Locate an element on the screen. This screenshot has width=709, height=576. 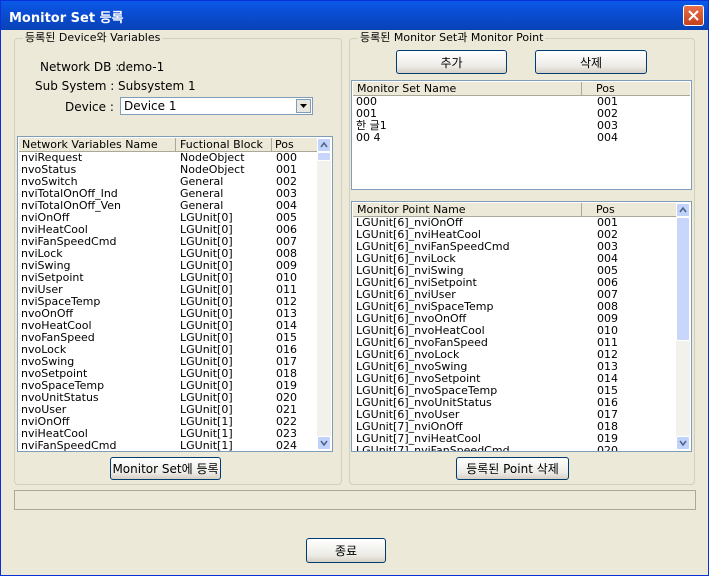
device-select: Device 1 is located at coordinates (216, 106).